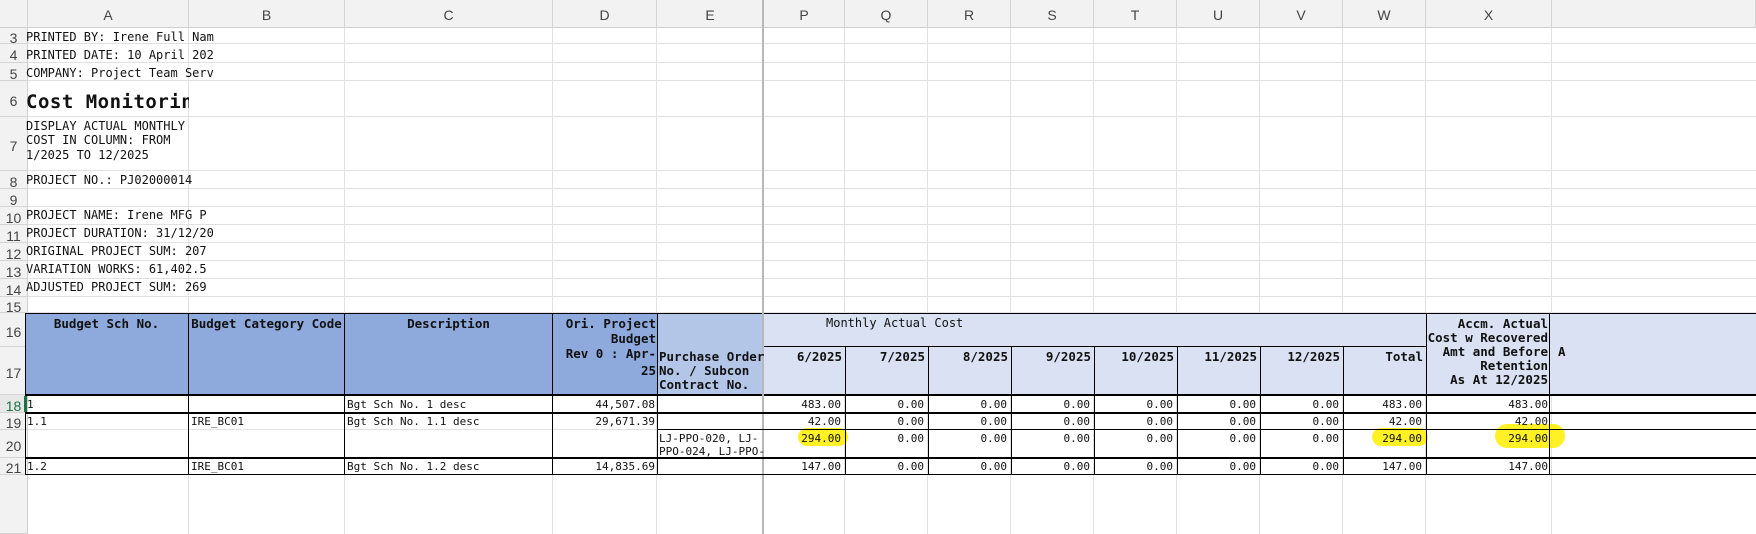 This screenshot has width=1756, height=534. I want to click on header-description: Description, so click(448, 323).